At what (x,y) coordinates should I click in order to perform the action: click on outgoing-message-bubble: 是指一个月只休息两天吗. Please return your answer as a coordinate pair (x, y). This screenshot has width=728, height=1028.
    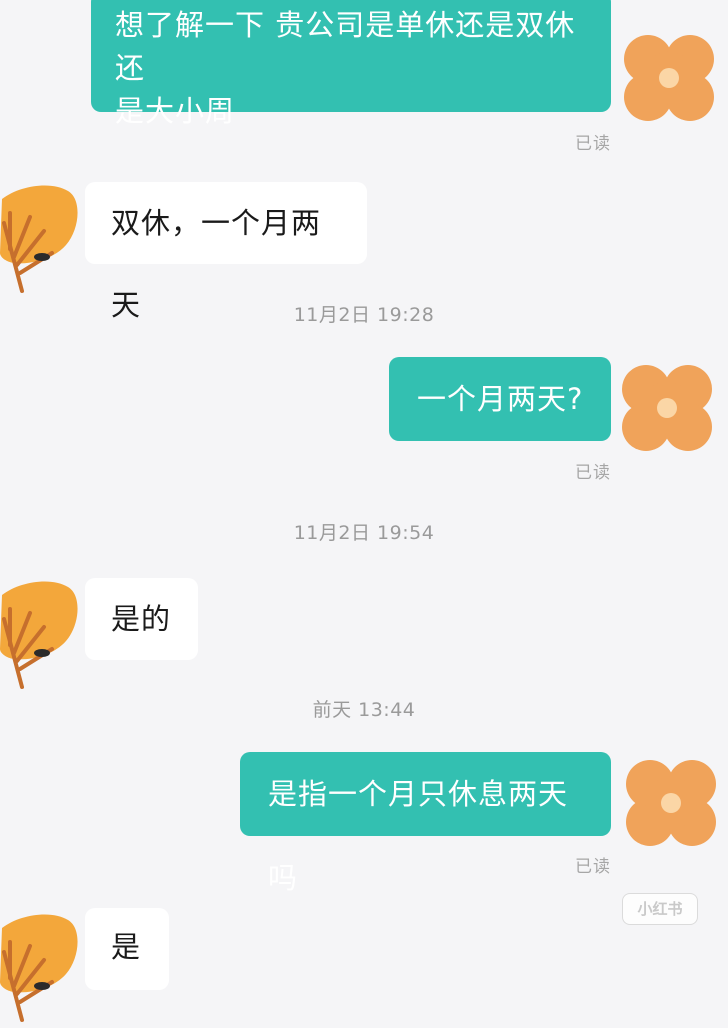
    Looking at the image, I should click on (425, 823).